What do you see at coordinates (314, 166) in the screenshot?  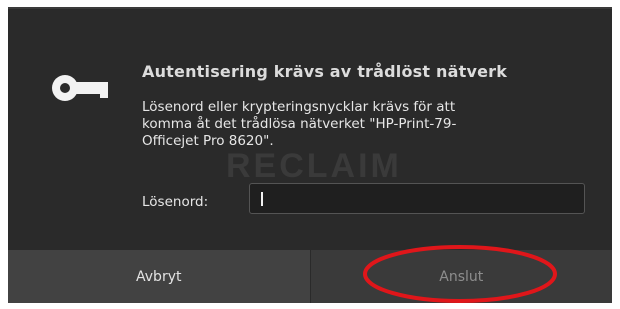 I see `watermark: RECLAIM` at bounding box center [314, 166].